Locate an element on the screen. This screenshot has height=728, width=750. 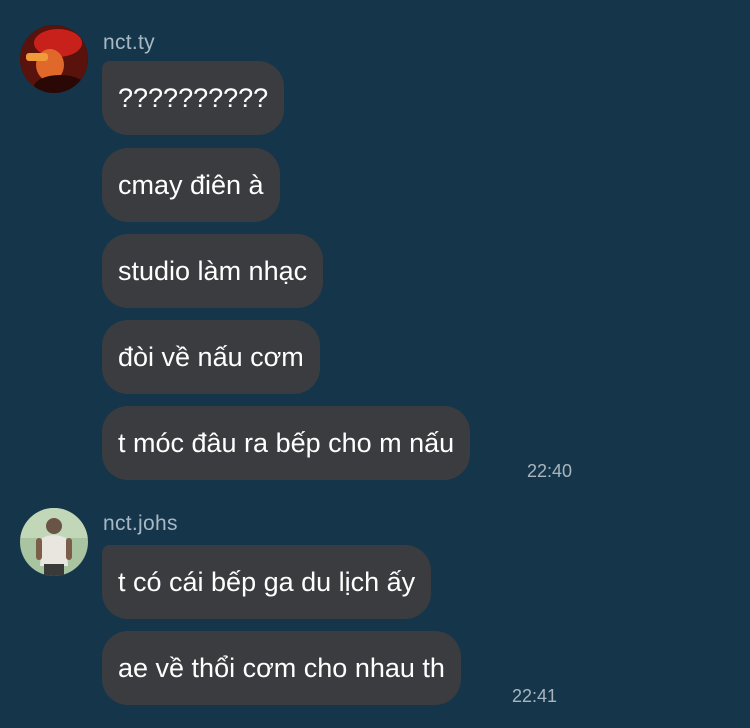
message-bubble: t móc đâu ra bếp cho m nấu is located at coordinates (286, 443).